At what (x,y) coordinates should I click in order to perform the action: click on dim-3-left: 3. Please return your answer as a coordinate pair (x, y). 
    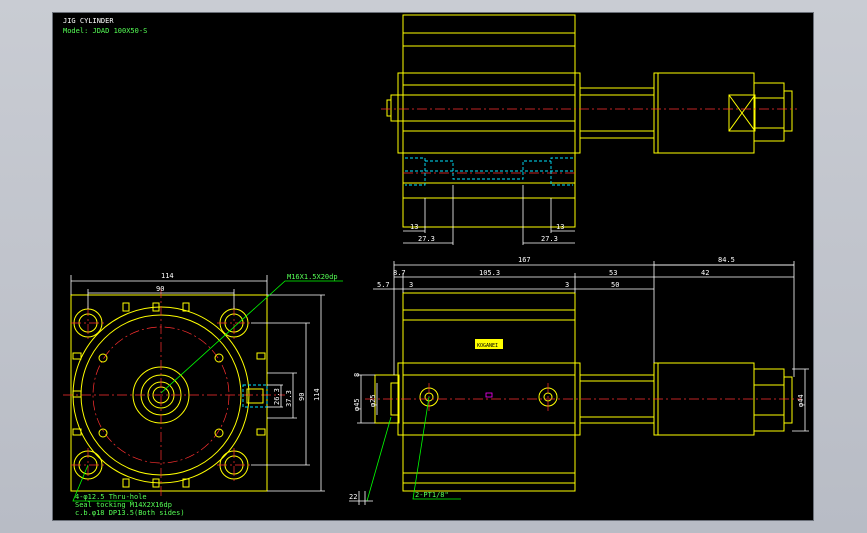
    Looking at the image, I should click on (411, 285).